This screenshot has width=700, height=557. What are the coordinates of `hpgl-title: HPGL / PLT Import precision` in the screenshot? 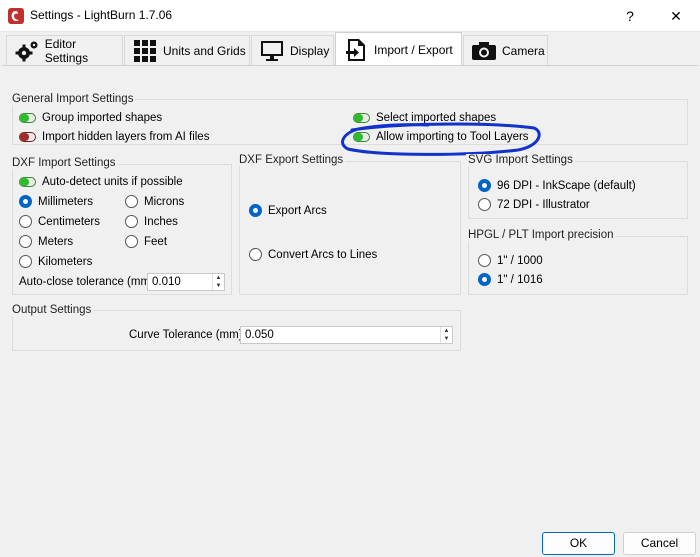 It's located at (541, 235).